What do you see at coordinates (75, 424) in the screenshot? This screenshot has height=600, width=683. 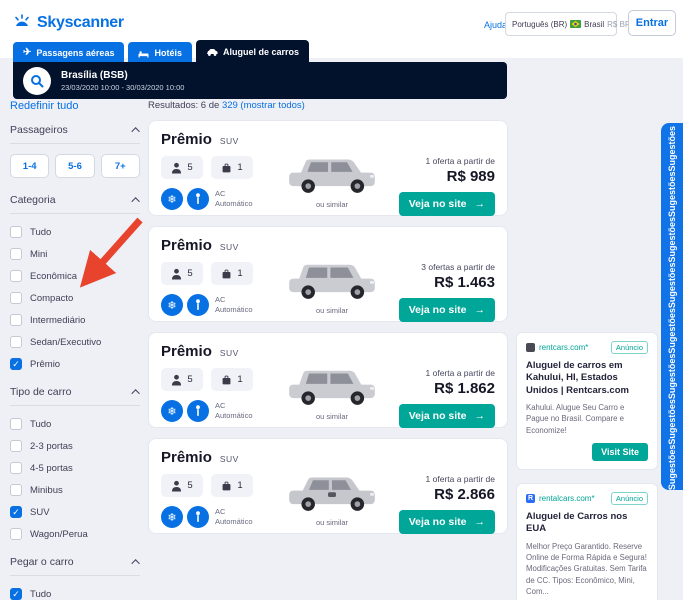 I see `filter-cartype-tudo: Tudo` at bounding box center [75, 424].